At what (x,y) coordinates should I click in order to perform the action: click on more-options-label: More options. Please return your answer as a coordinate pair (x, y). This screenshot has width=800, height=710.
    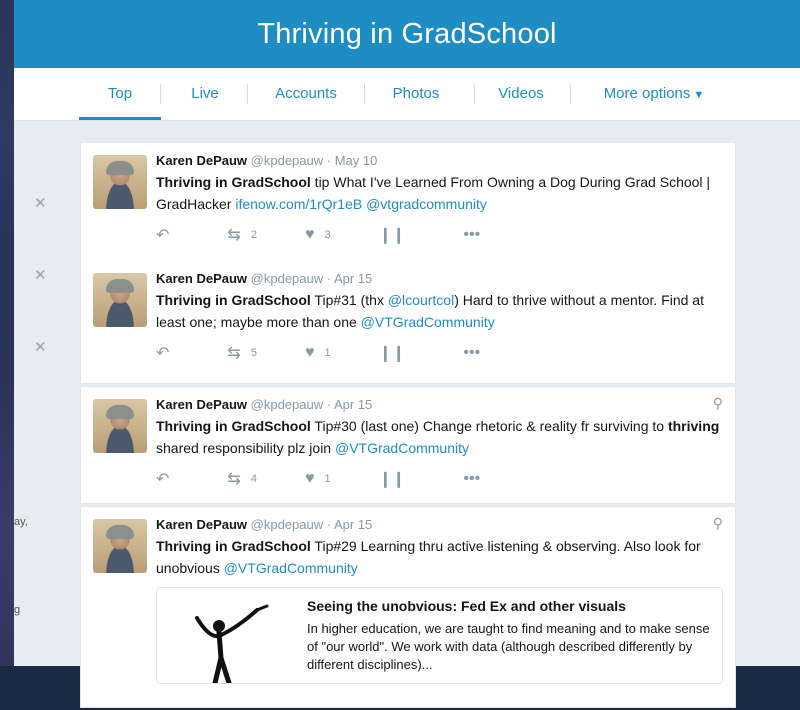
    Looking at the image, I should click on (647, 93).